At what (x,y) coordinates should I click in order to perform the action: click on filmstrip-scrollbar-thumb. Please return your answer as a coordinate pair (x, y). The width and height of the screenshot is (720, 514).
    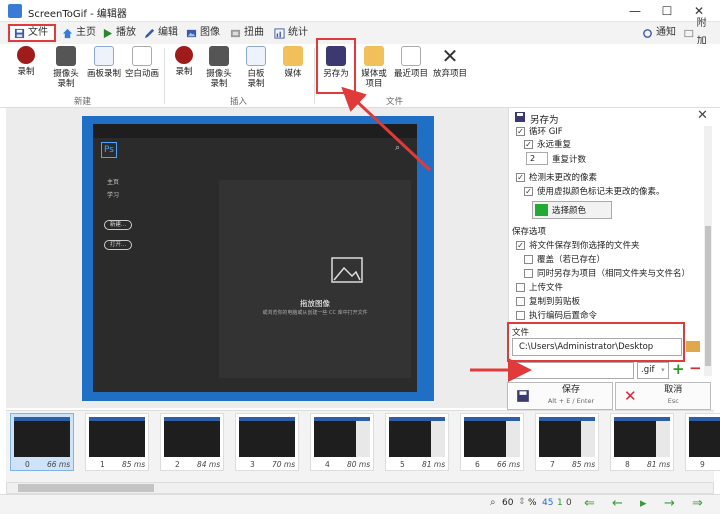
    Looking at the image, I should click on (86, 488).